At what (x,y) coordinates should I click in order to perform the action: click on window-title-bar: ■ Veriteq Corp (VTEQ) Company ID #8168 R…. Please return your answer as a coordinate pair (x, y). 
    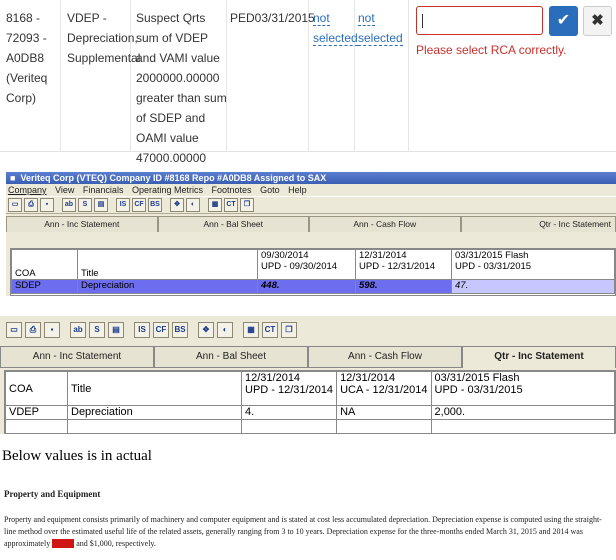
    Looking at the image, I should click on (311, 178).